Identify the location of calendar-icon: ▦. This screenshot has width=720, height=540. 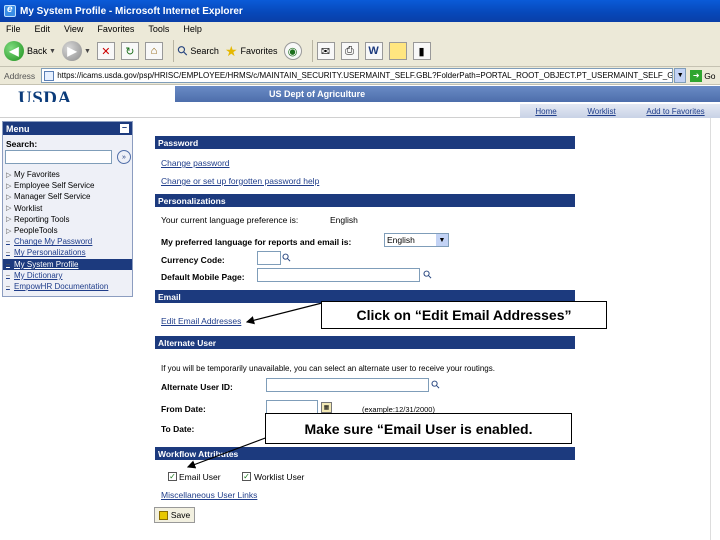
(326, 407).